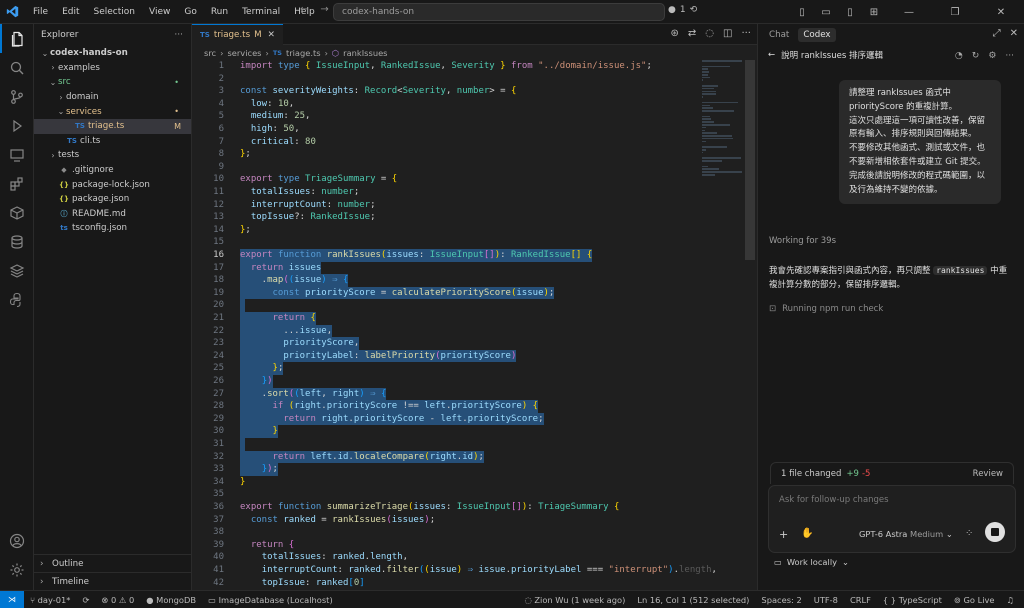 The image size is (1024, 608). Describe the element at coordinates (446, 242) in the screenshot. I see `code-line: 15` at that location.